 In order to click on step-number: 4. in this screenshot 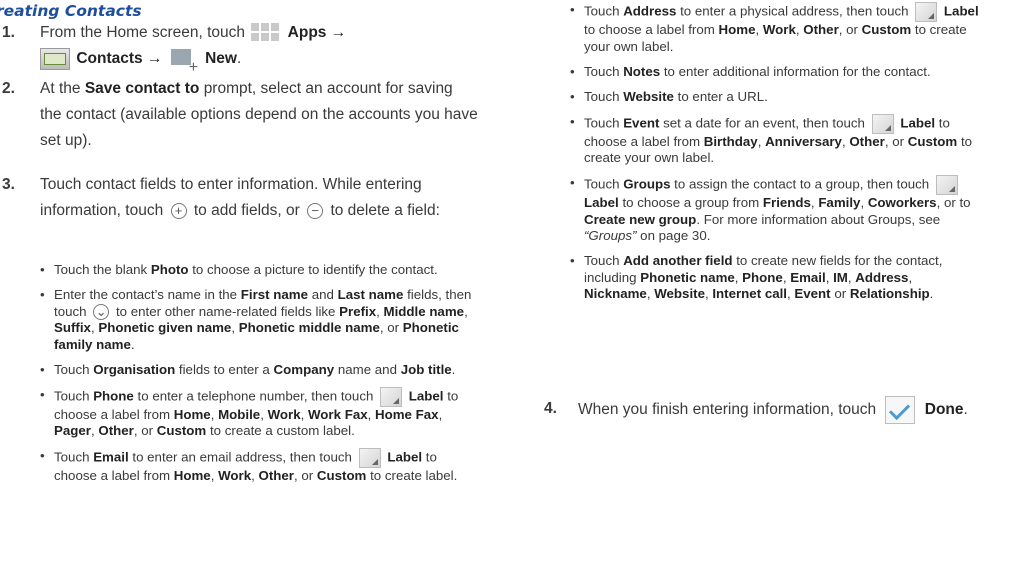, I will do `click(550, 408)`.